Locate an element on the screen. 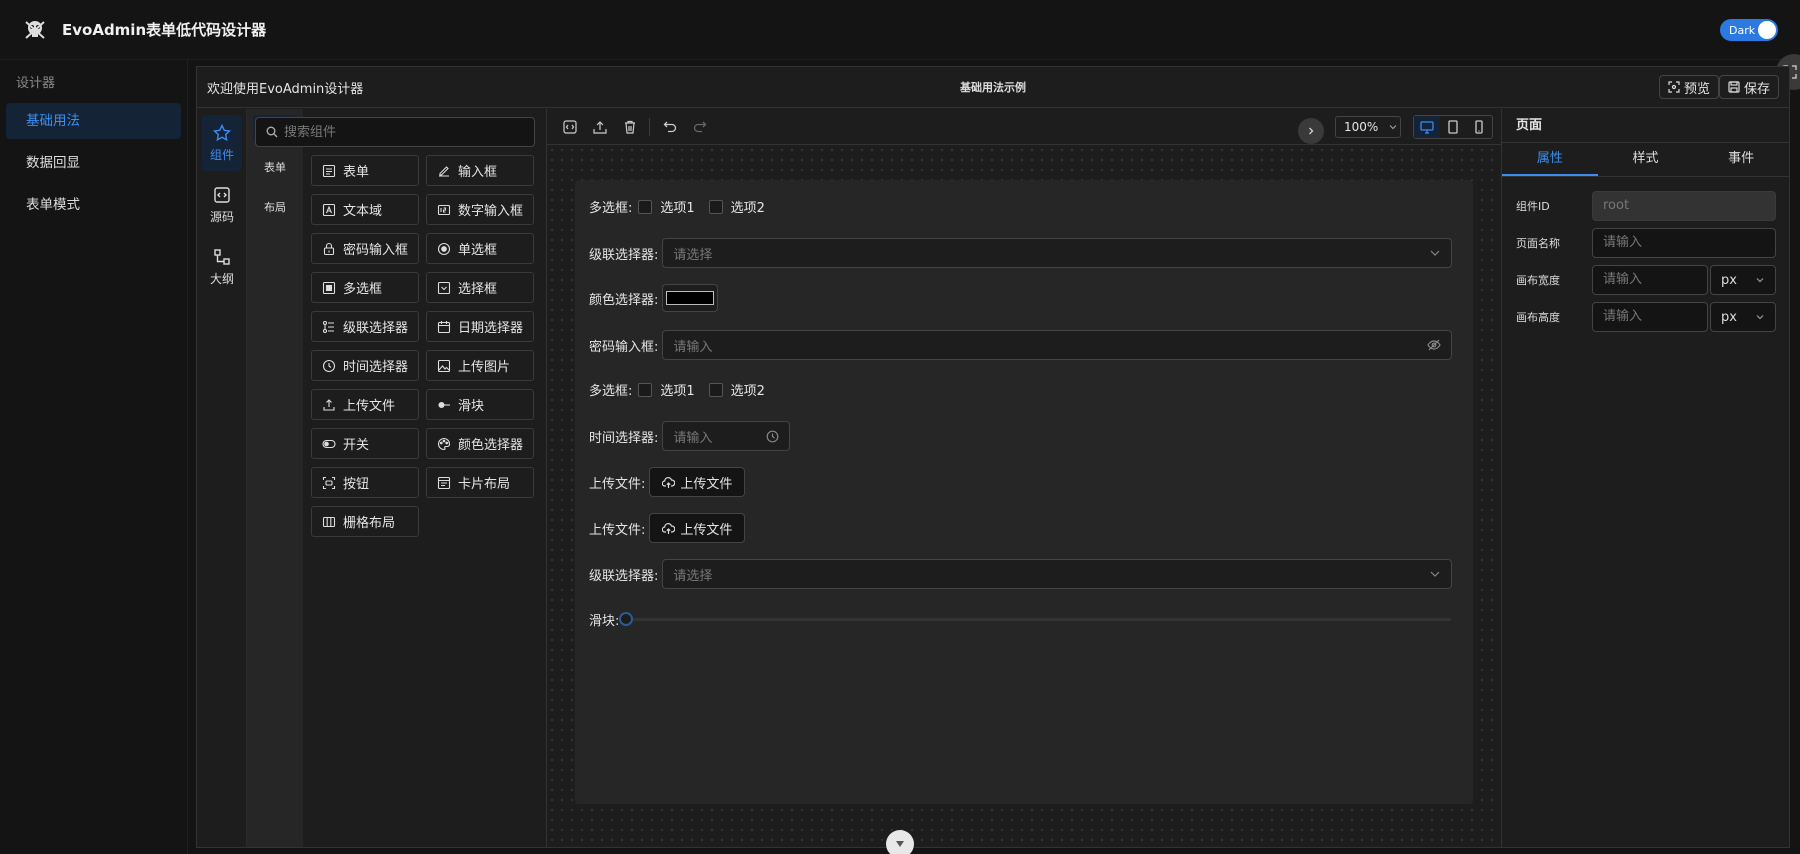 Image resolution: width=1800 pixels, height=854 pixels. collapse-panel-button is located at coordinates (1311, 131).